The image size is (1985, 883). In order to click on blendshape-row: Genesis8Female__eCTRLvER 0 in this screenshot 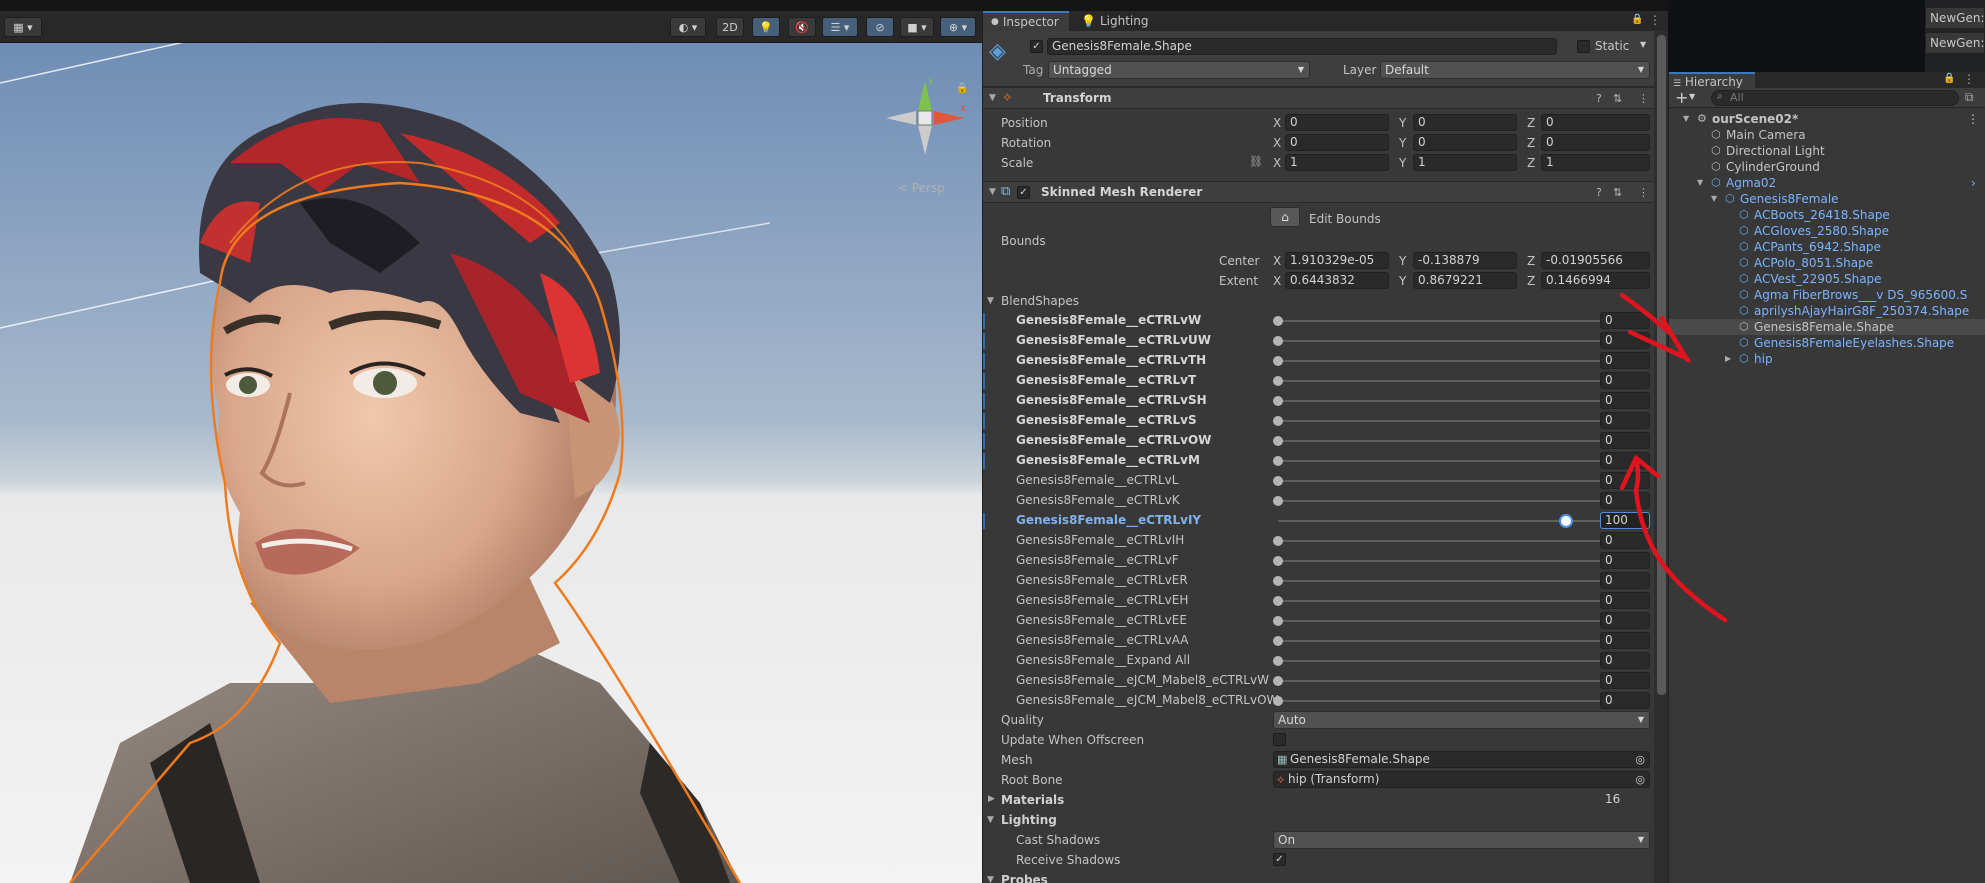, I will do `click(1318, 581)`.